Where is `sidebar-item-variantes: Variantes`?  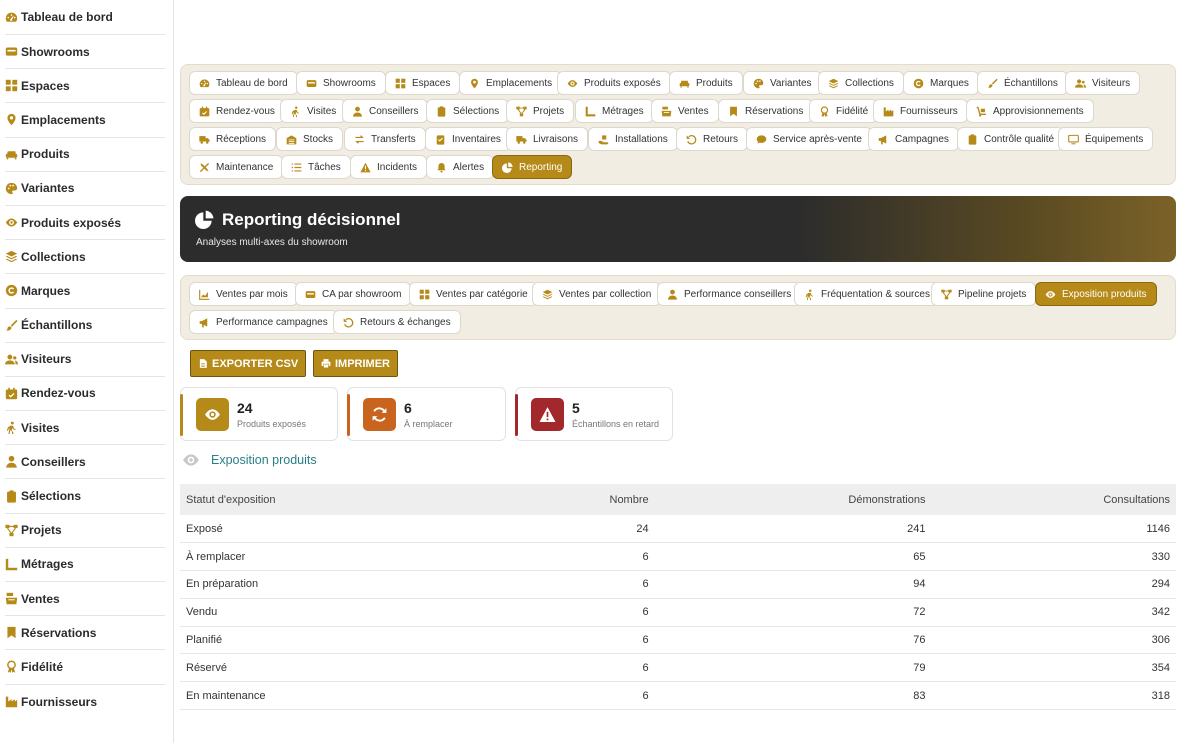
sidebar-item-variantes: Variantes is located at coordinates (85, 189).